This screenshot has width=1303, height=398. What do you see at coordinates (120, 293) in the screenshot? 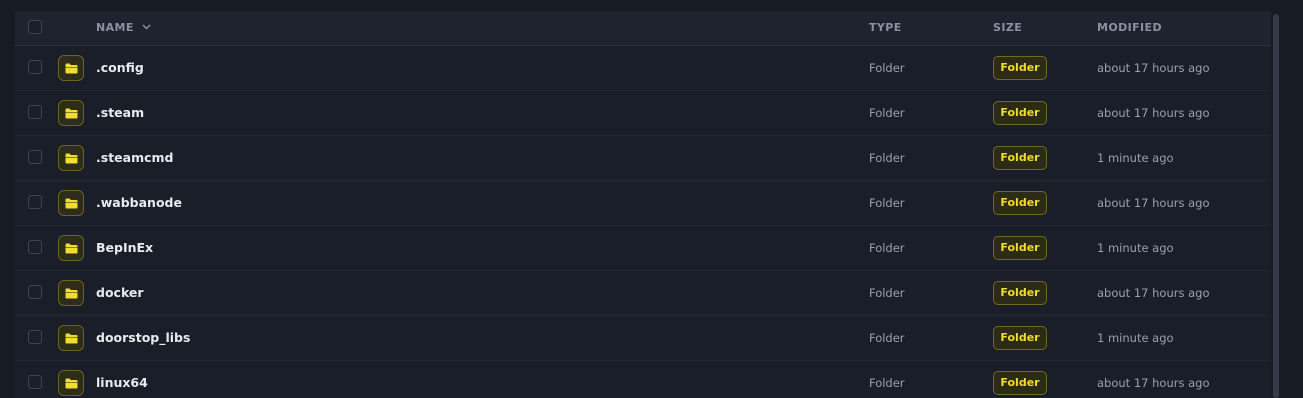
I see `file-name: docker` at bounding box center [120, 293].